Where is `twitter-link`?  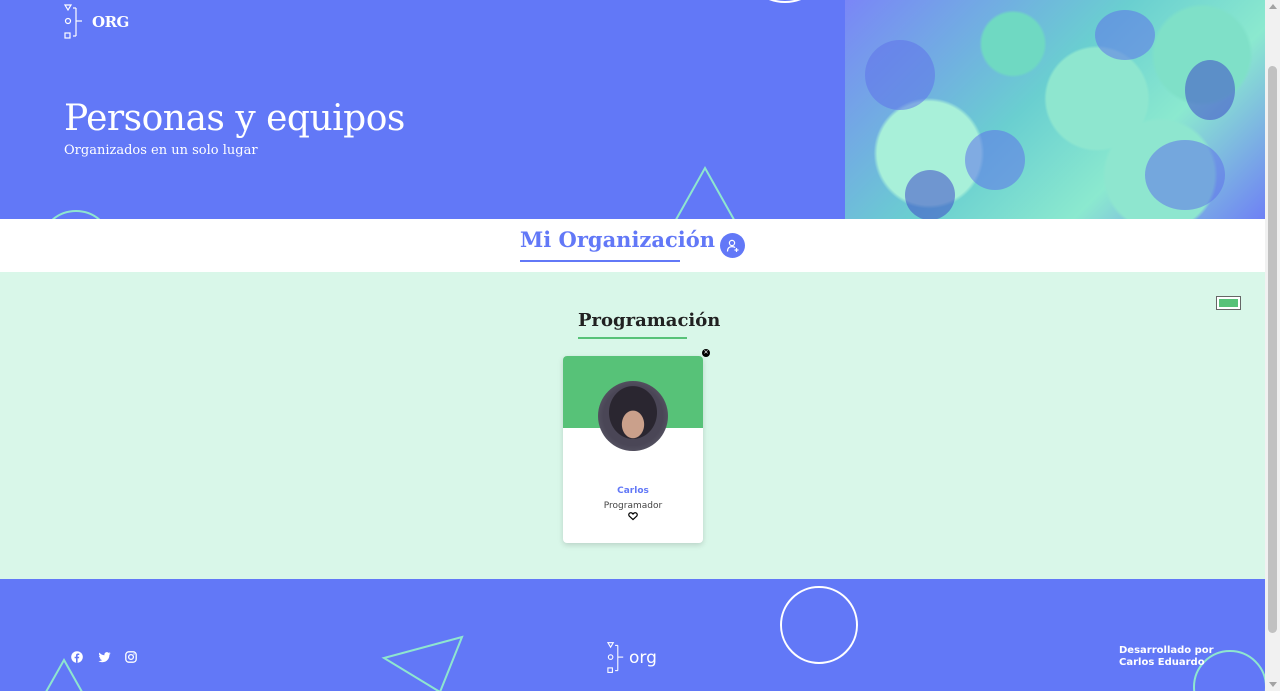 twitter-link is located at coordinates (104, 657).